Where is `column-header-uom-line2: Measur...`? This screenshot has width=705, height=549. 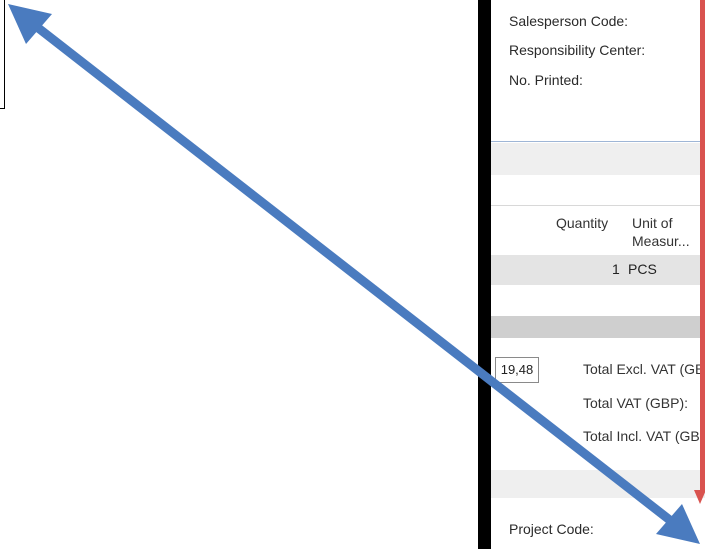 column-header-uom-line2: Measur... is located at coordinates (661, 241).